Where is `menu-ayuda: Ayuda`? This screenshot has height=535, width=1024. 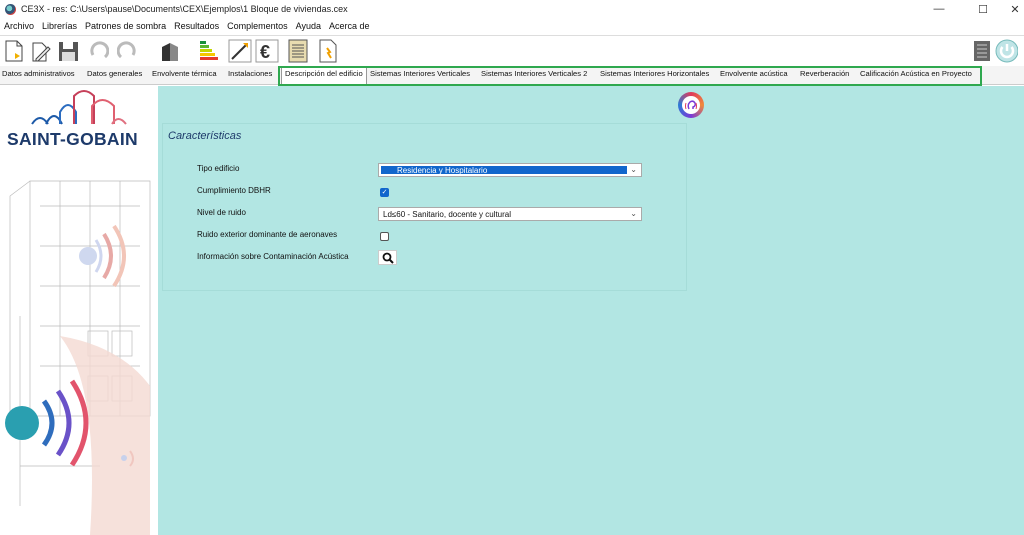
menu-ayuda: Ayuda is located at coordinates (308, 26).